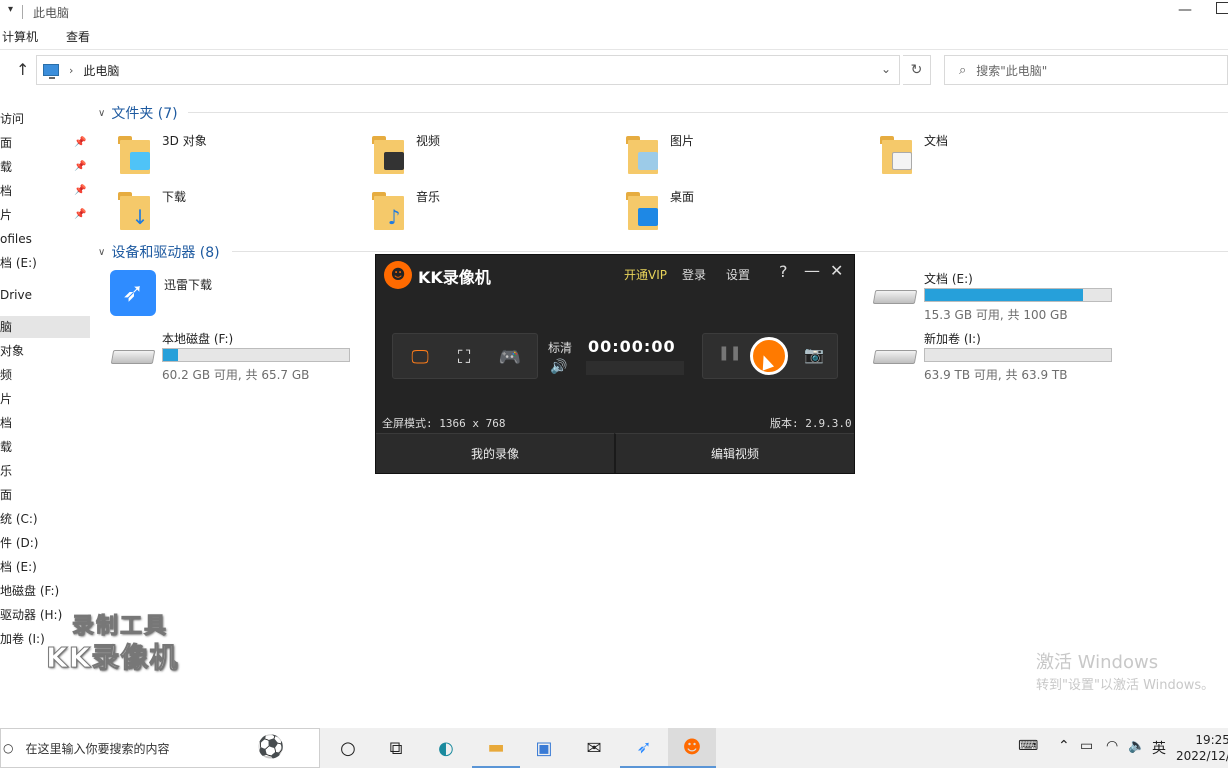 The image size is (1228, 768). What do you see at coordinates (1159, 748) in the screenshot?
I see `input-language-indicator: 英` at bounding box center [1159, 748].